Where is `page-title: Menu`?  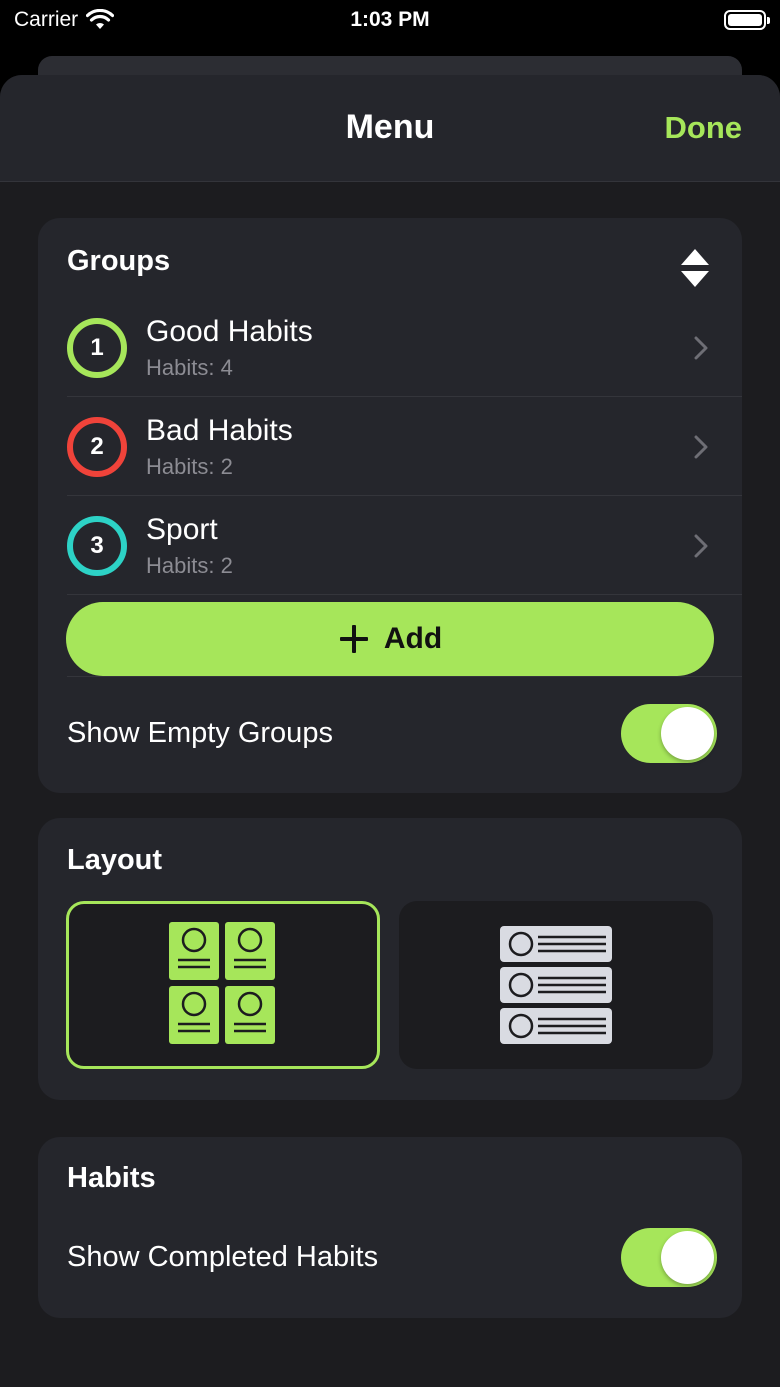
page-title: Menu is located at coordinates (390, 127).